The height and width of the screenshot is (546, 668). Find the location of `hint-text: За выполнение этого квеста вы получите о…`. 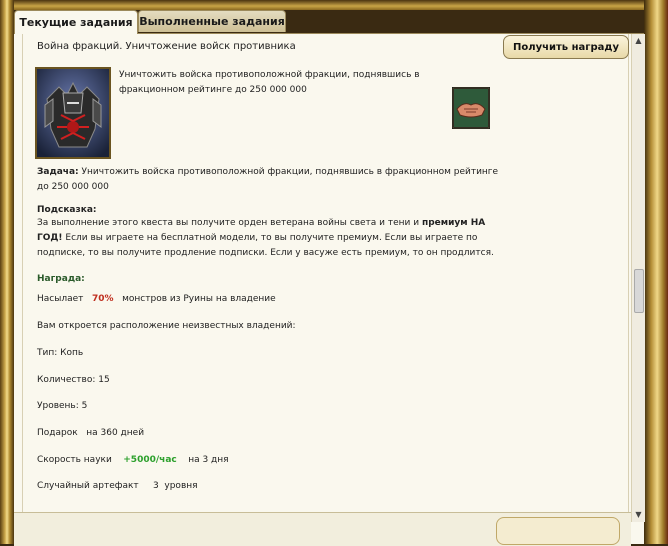

hint-text: За выполнение этого квеста вы получите о… is located at coordinates (272, 238).